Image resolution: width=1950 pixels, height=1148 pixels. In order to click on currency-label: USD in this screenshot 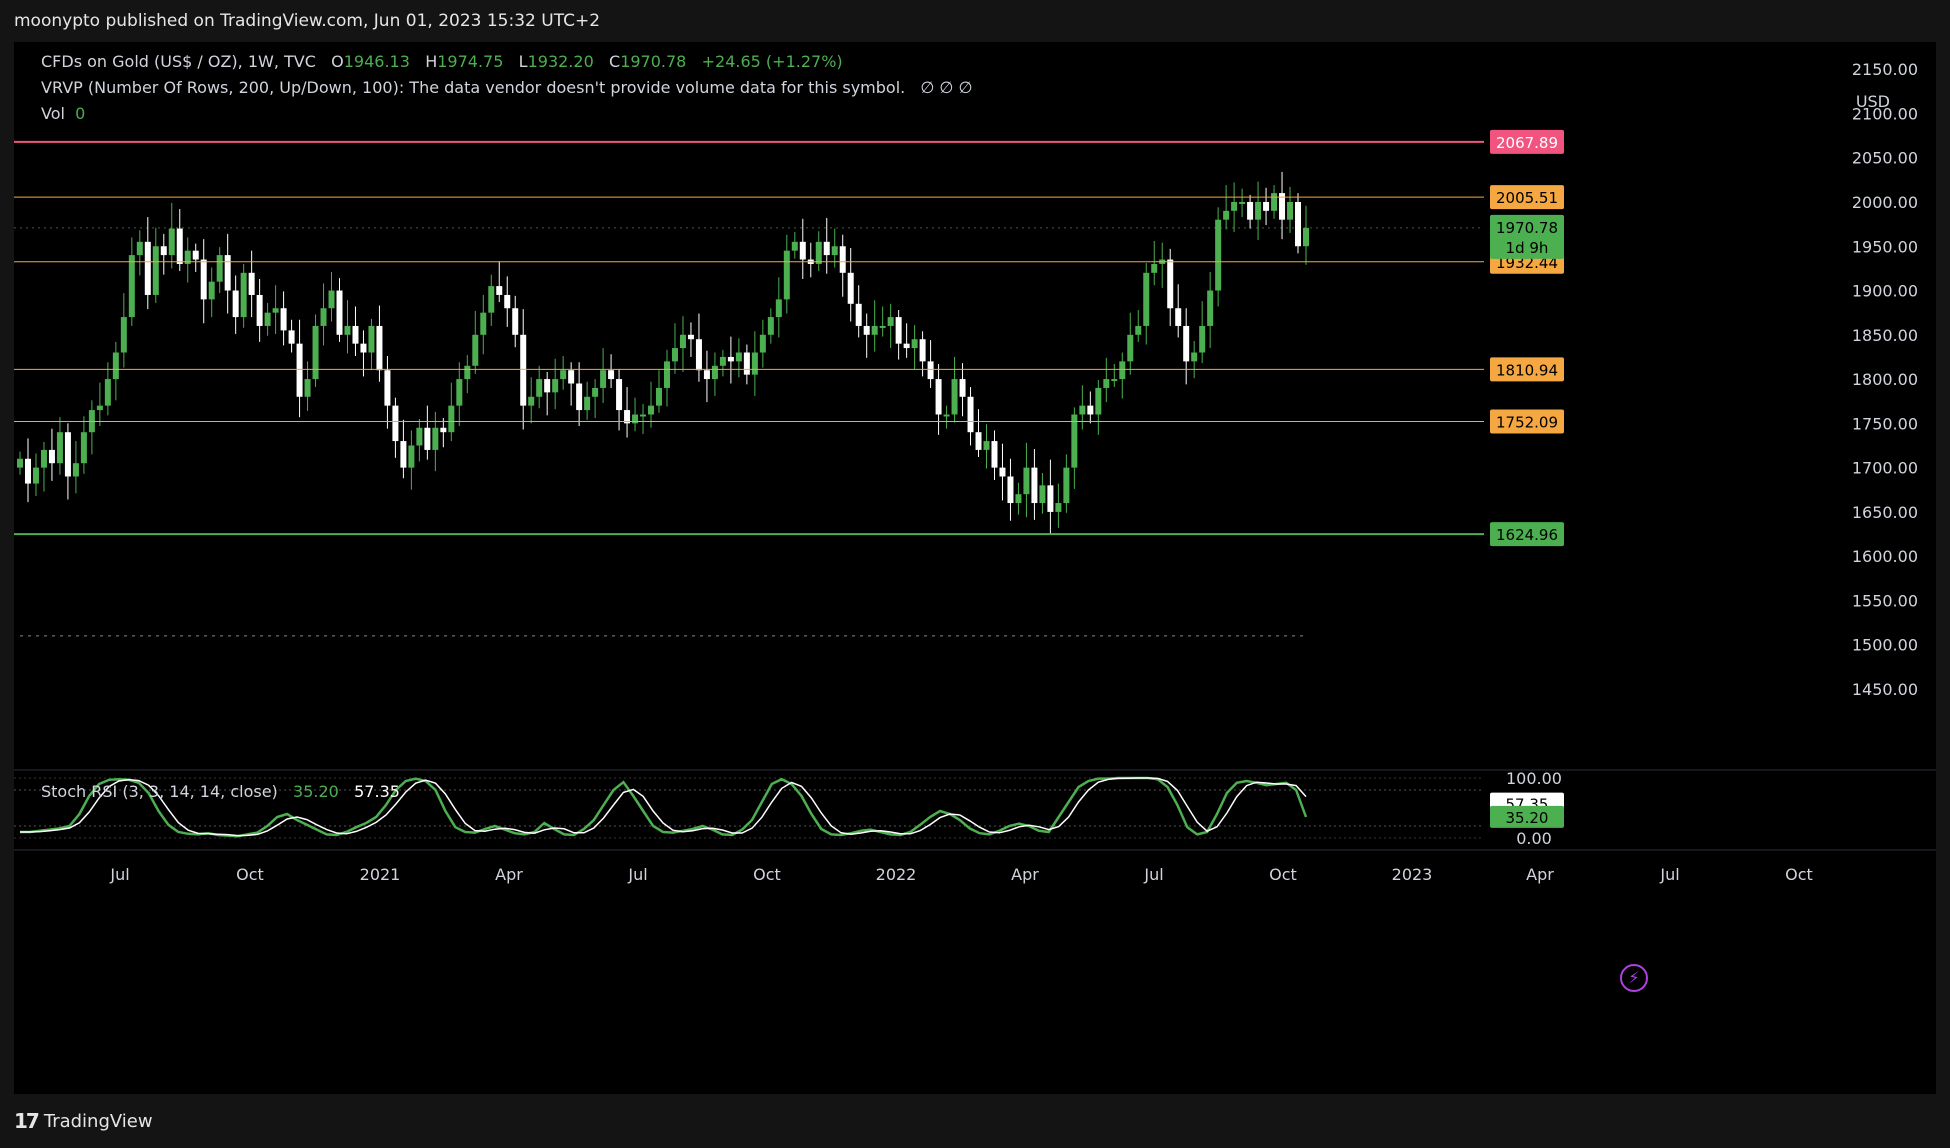, I will do `click(1873, 101)`.